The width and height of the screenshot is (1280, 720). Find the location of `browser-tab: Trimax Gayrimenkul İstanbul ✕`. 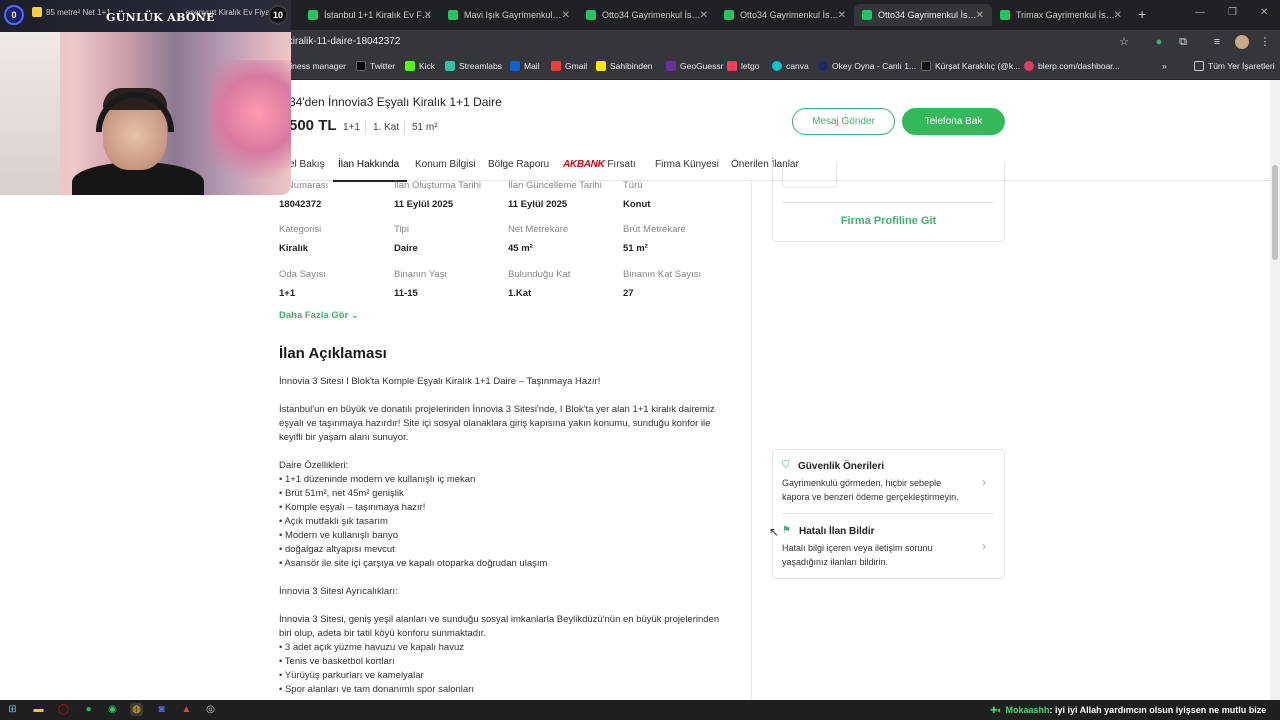

browser-tab: Trimax Gayrimenkul İstanbul ✕ is located at coordinates (1061, 15).